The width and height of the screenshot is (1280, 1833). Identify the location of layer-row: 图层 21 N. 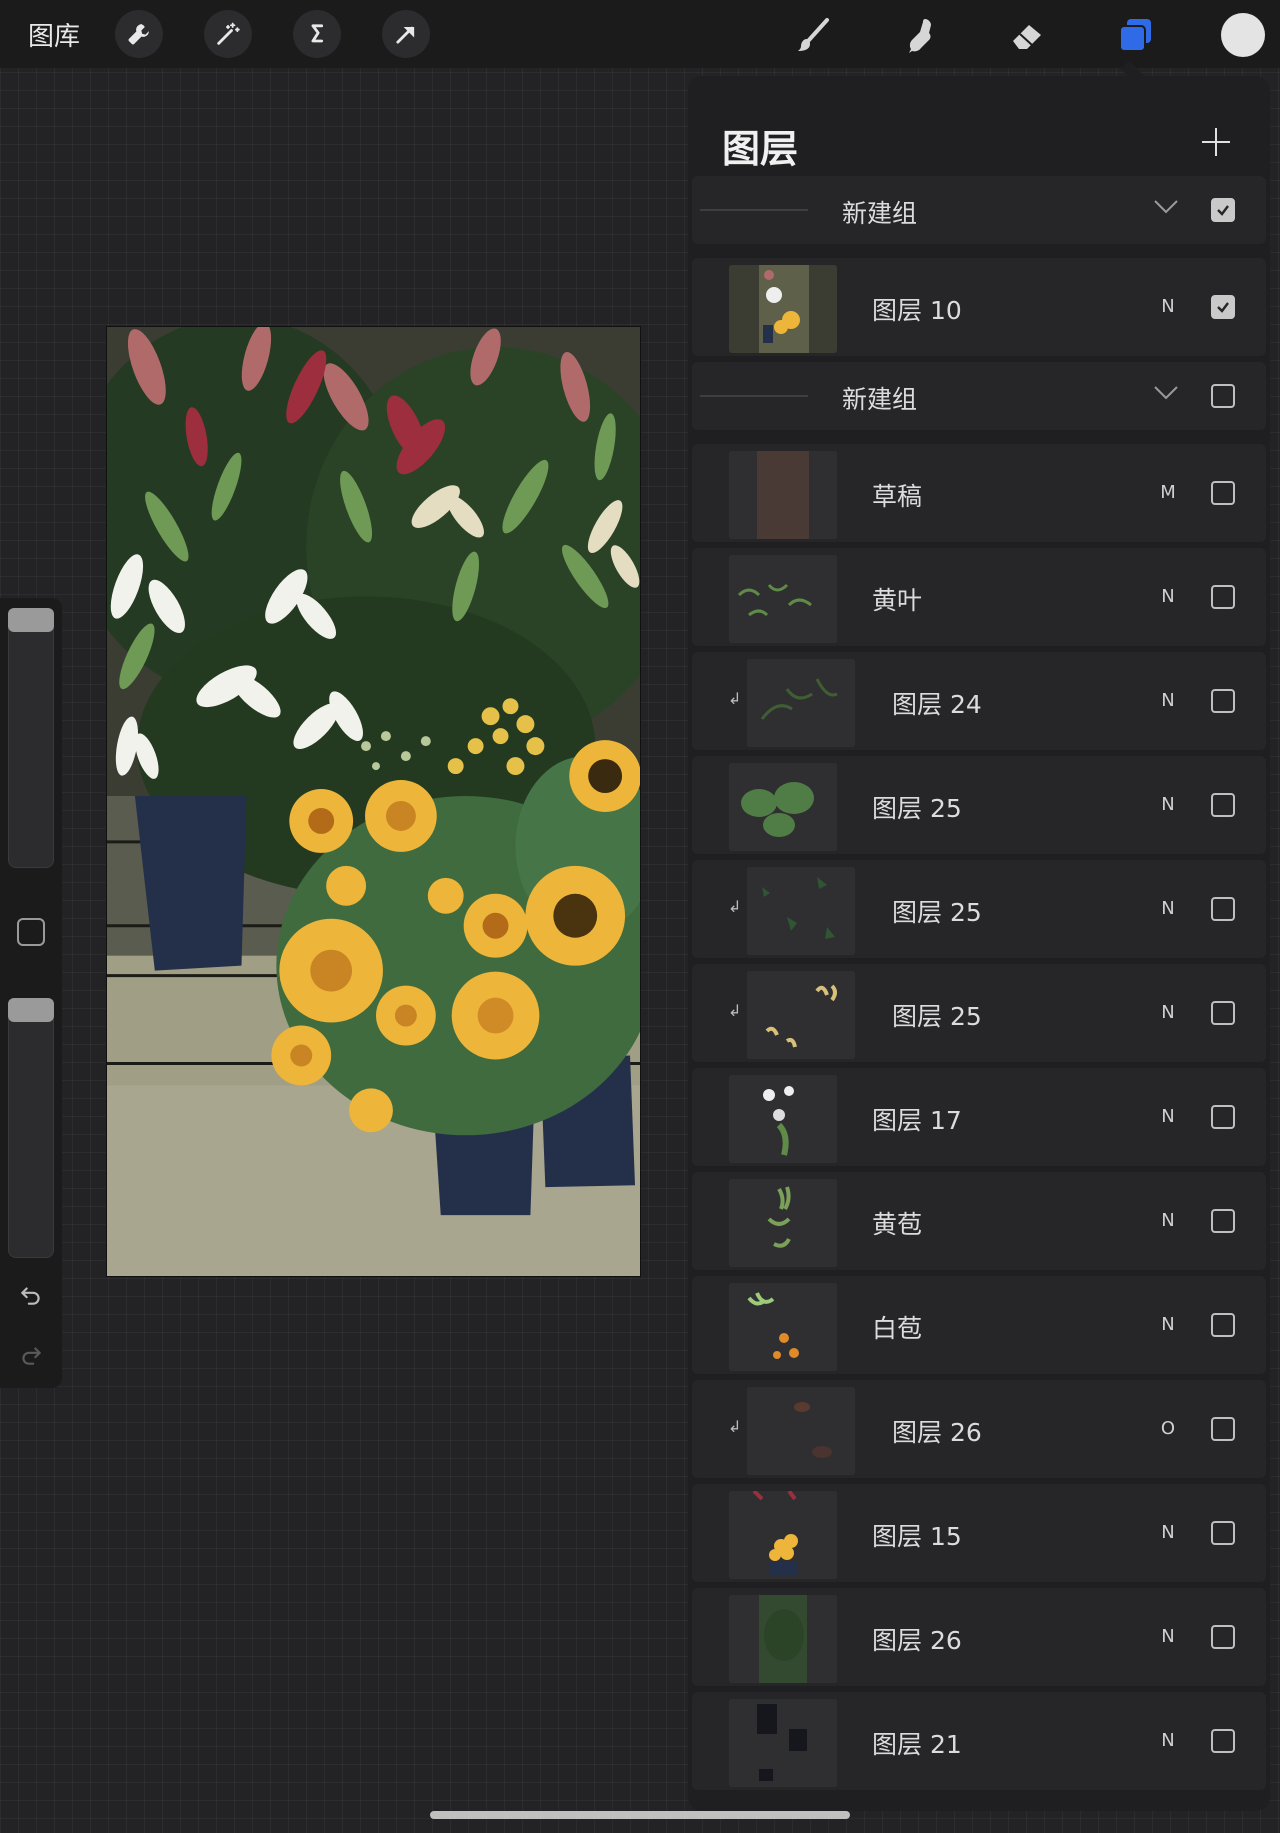
(979, 1741).